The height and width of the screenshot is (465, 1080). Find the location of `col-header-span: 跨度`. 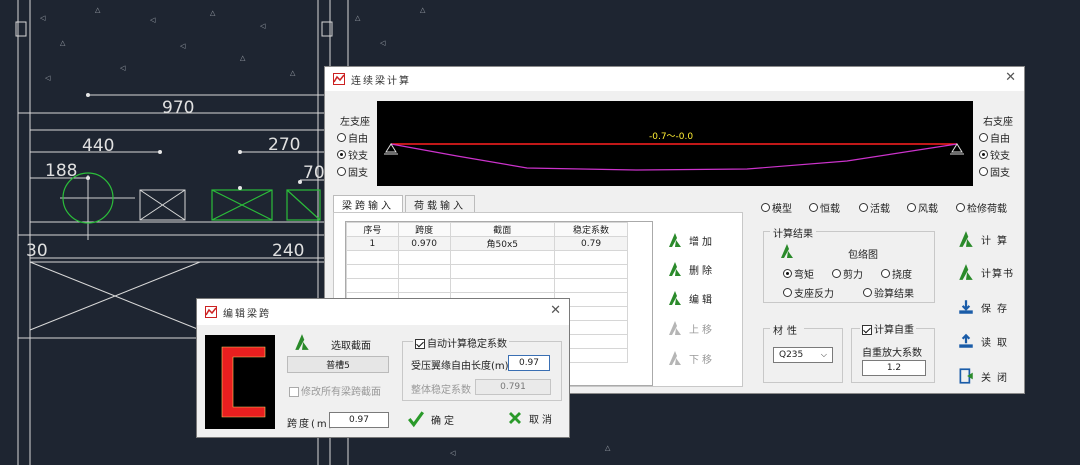

col-header-span: 跨度 is located at coordinates (424, 229).